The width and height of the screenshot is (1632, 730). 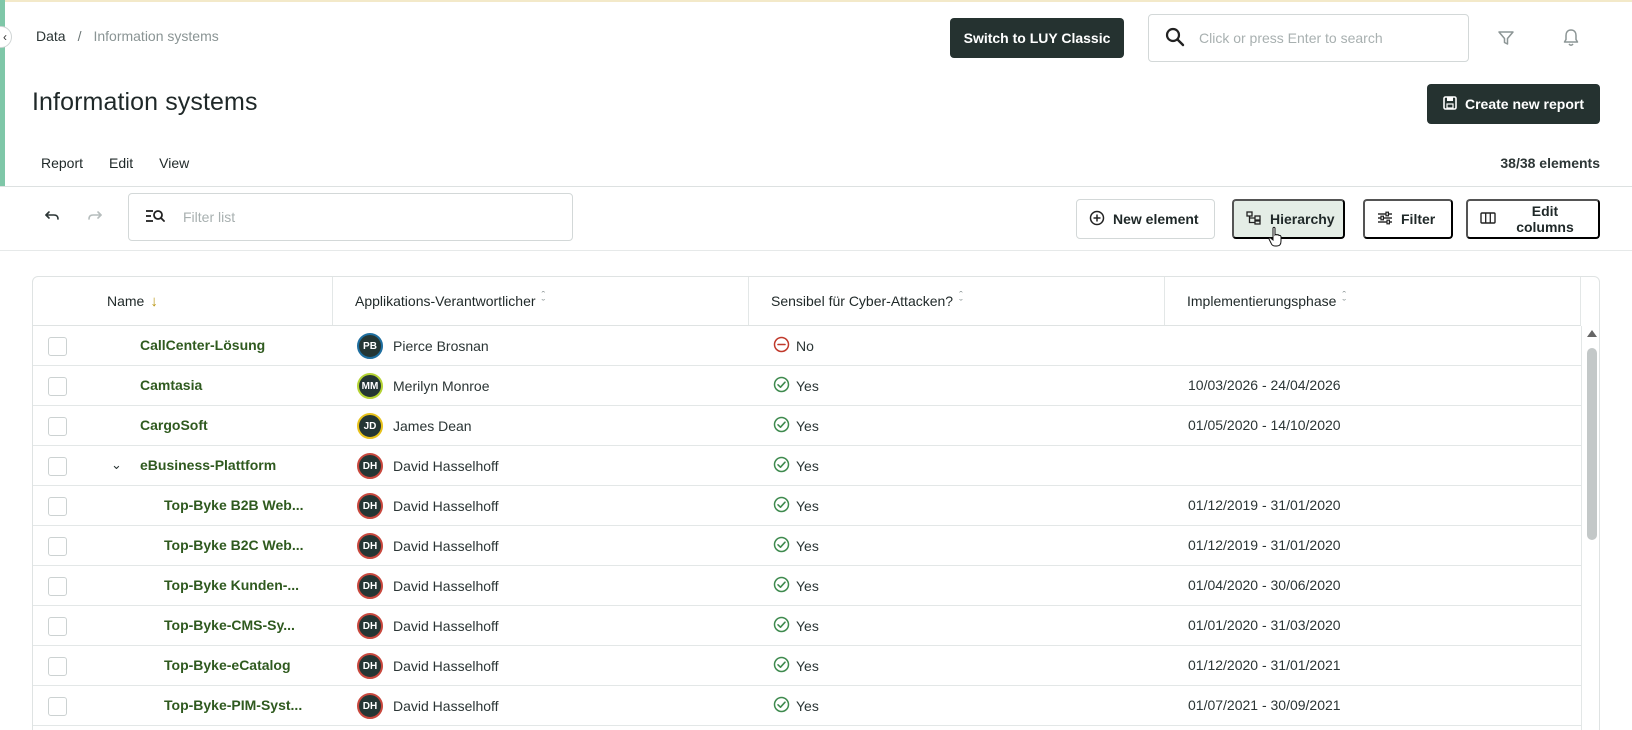 I want to click on menu-report: Report, so click(x=62, y=163).